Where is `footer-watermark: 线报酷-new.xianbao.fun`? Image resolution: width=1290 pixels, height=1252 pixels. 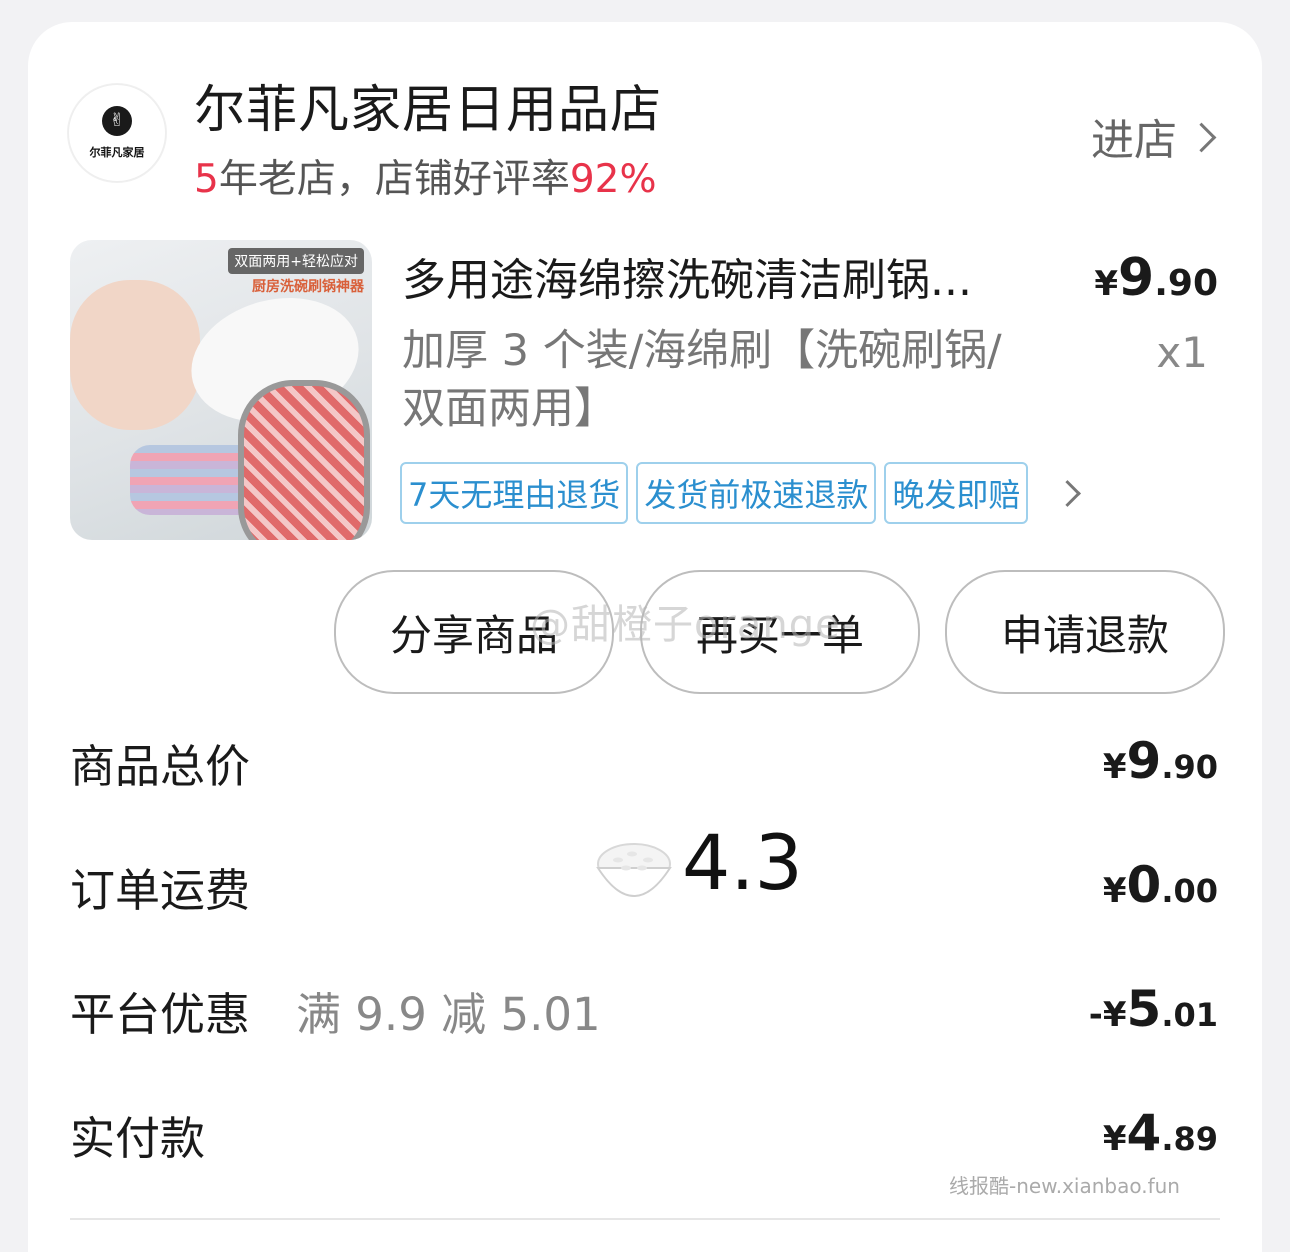 footer-watermark: 线报酷-new.xianbao.fun is located at coordinates (1064, 1186).